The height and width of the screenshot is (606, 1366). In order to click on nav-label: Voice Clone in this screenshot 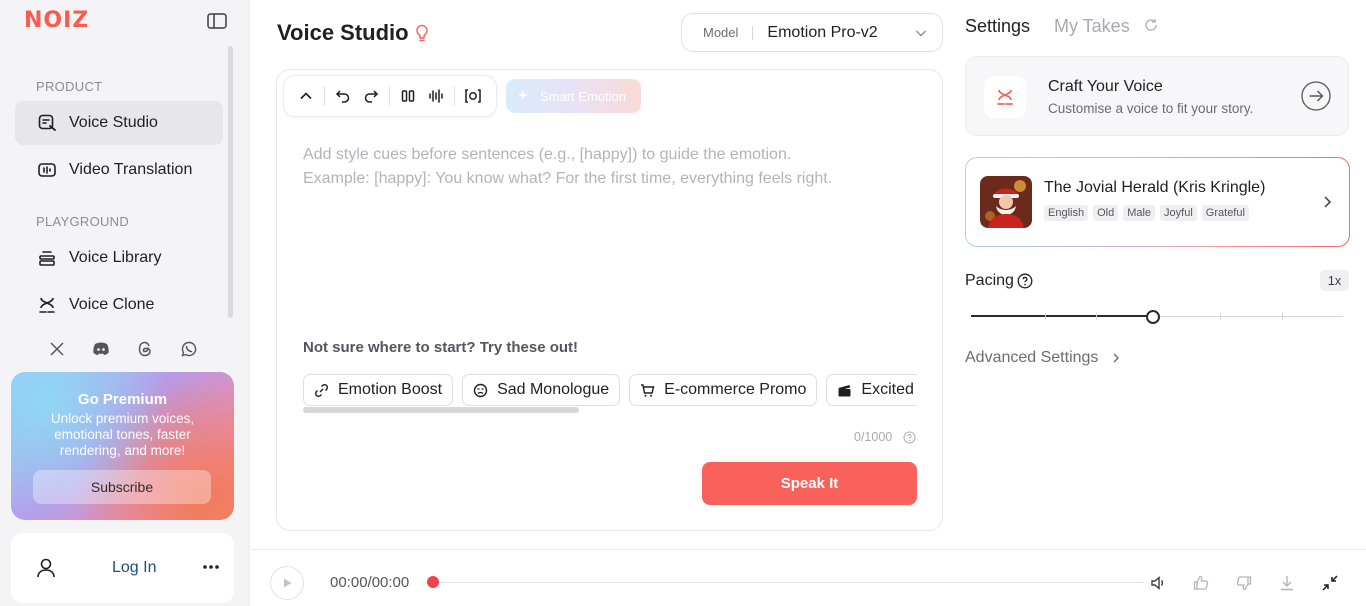, I will do `click(112, 304)`.